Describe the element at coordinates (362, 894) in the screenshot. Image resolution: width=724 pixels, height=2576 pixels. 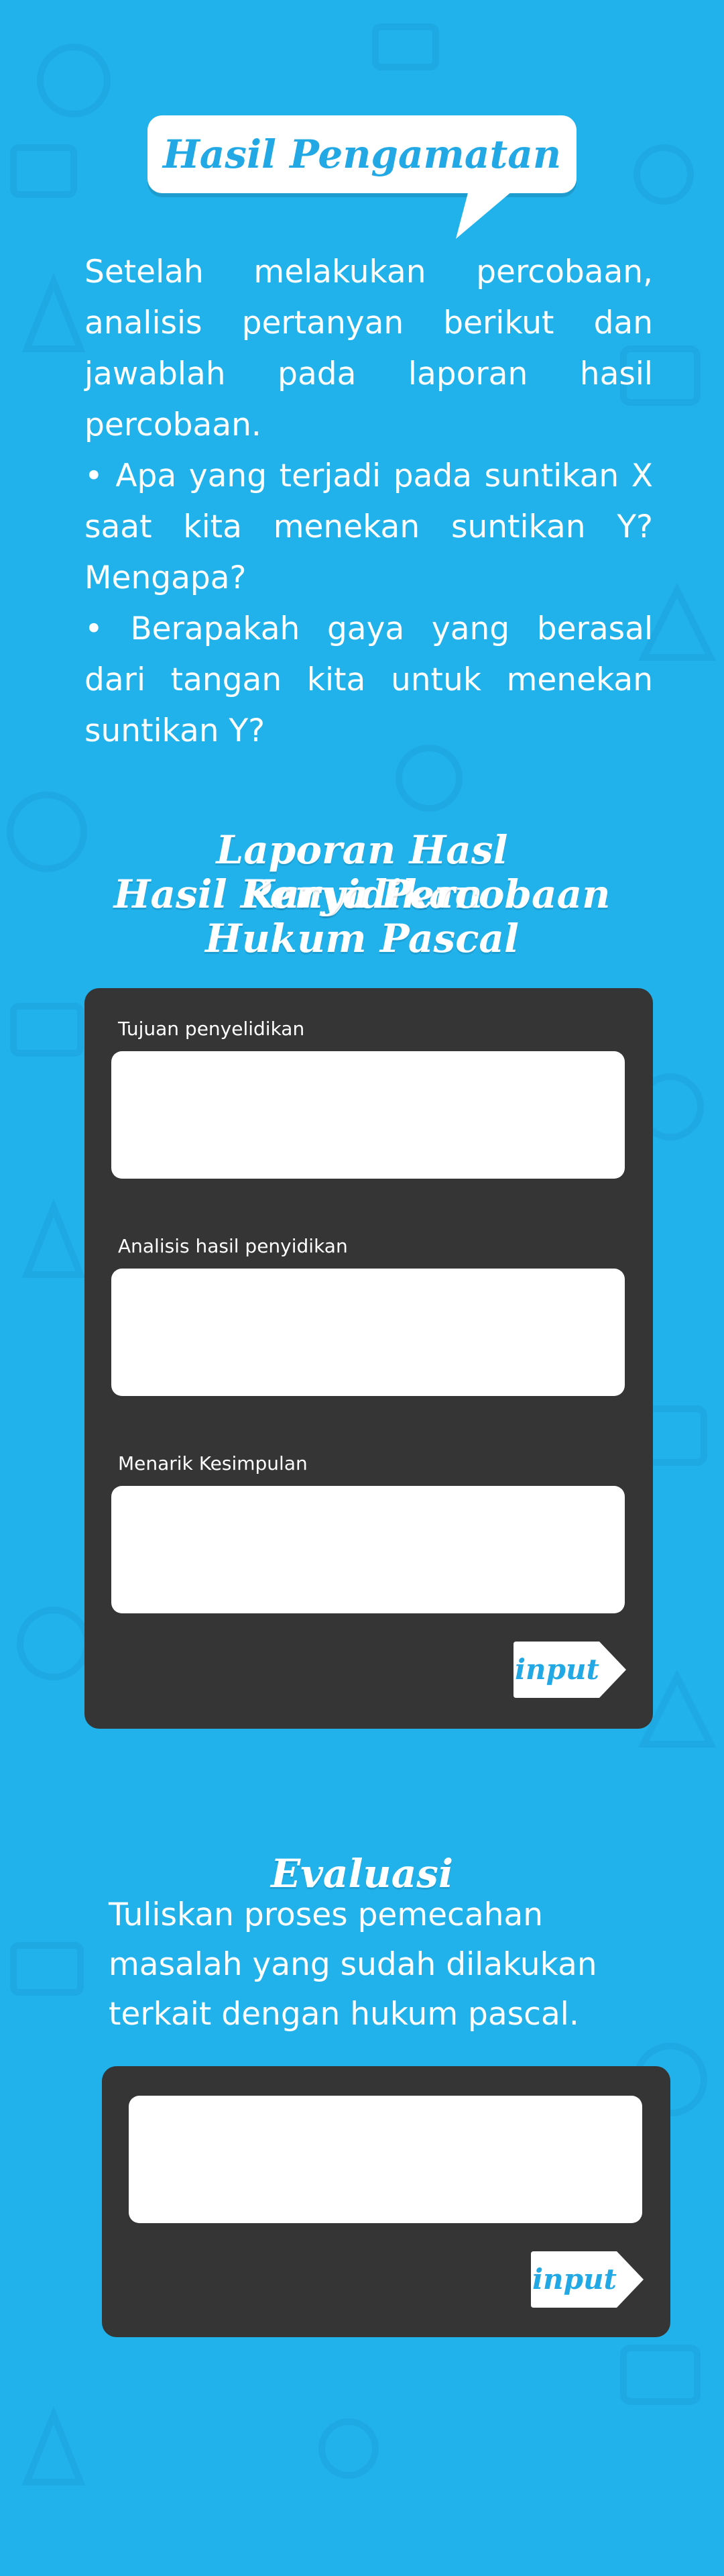
I see `report-title-line-2: Hasil Karya Percobaan` at that location.